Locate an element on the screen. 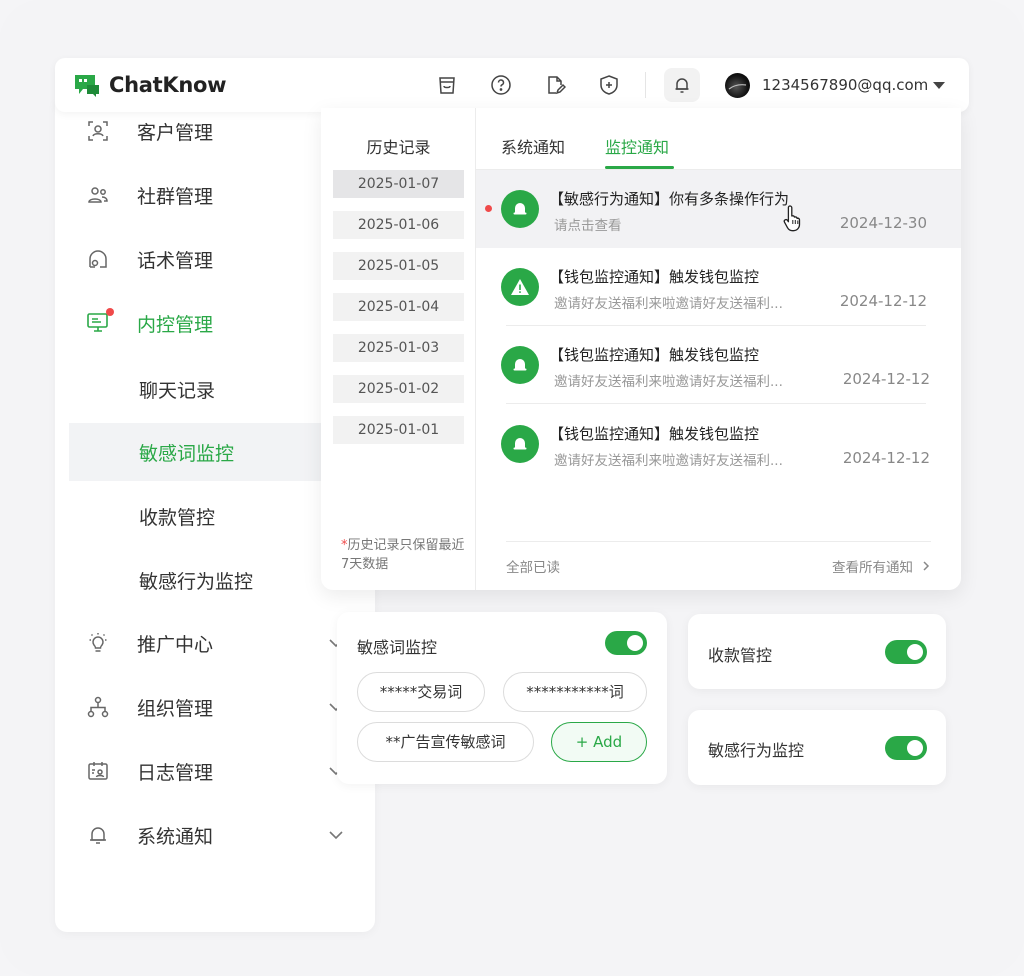 Image resolution: width=1024 pixels, height=976 pixels. history-date-item: 2025-01-04 is located at coordinates (398, 307).